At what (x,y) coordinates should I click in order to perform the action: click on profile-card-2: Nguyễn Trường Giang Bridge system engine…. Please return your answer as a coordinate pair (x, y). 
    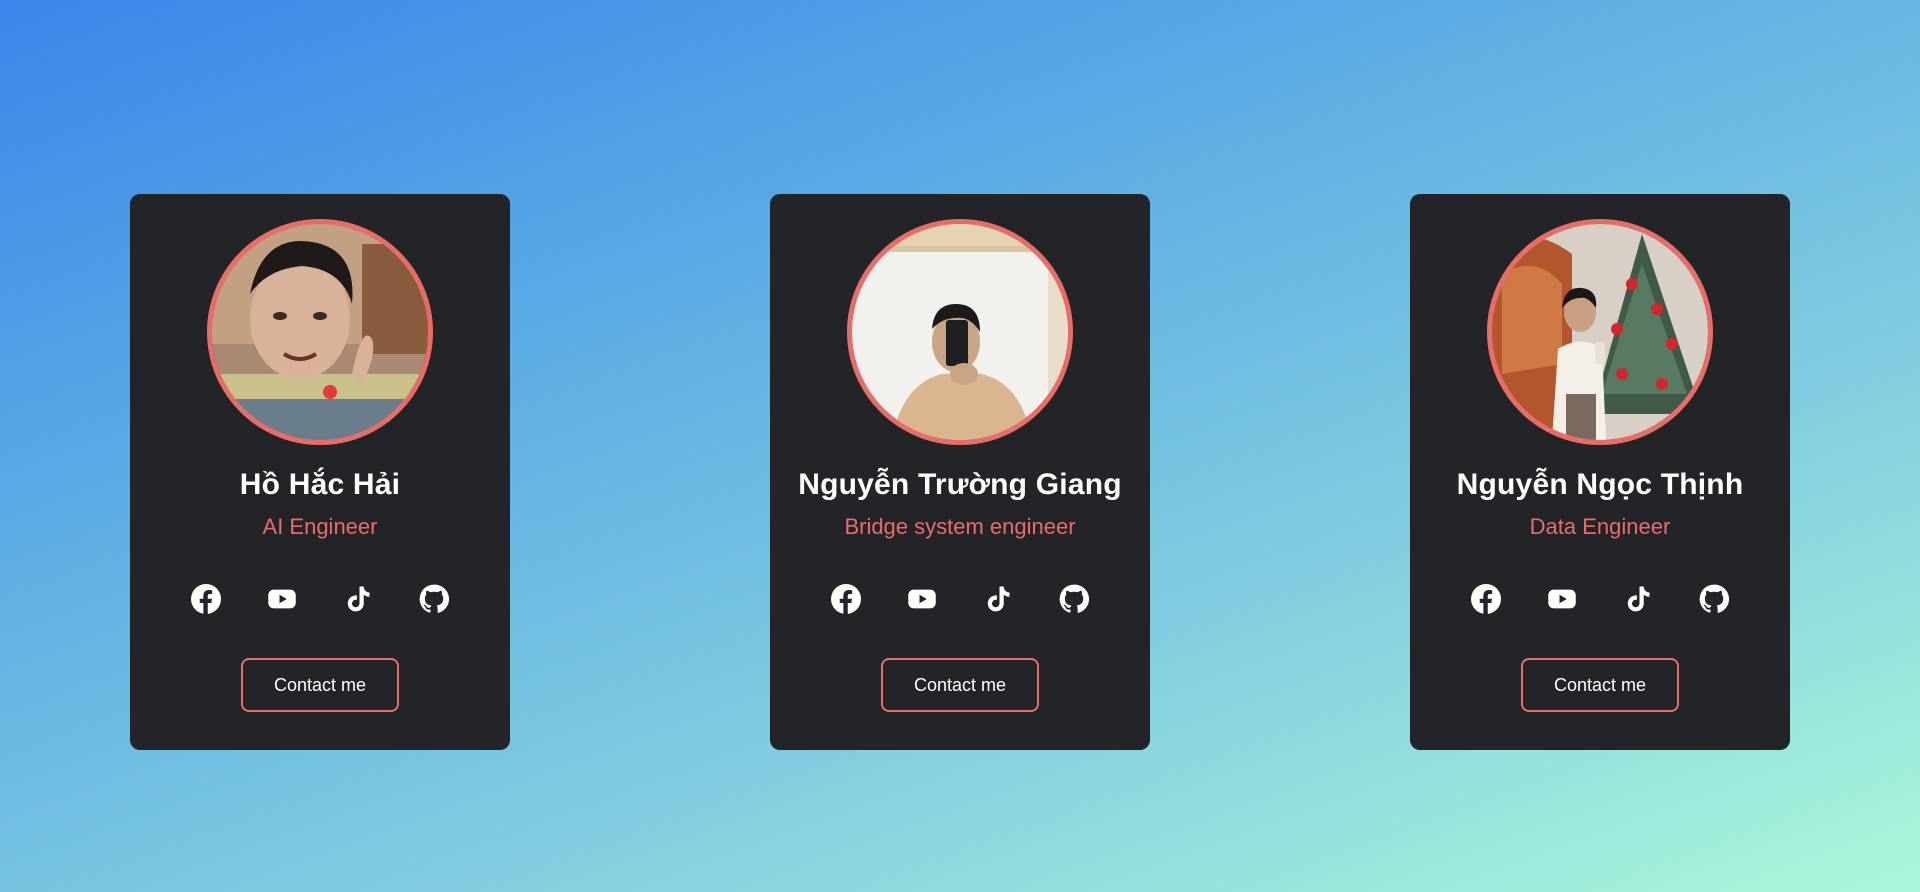
    Looking at the image, I should click on (960, 472).